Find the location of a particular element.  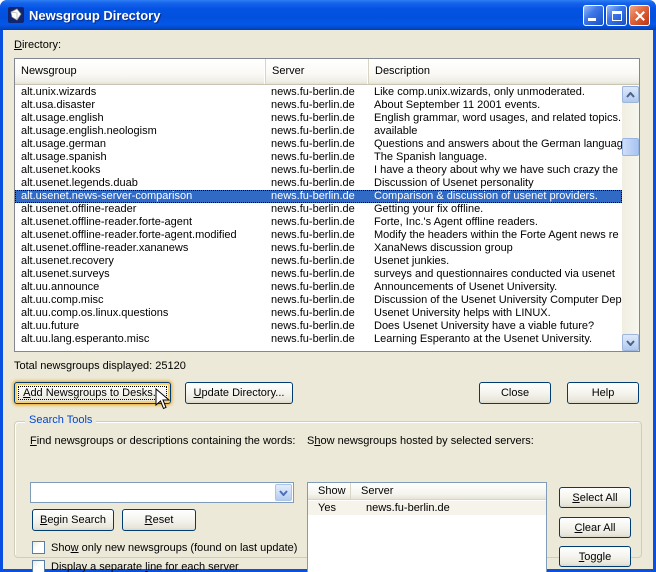

close-window-button is located at coordinates (639, 15).